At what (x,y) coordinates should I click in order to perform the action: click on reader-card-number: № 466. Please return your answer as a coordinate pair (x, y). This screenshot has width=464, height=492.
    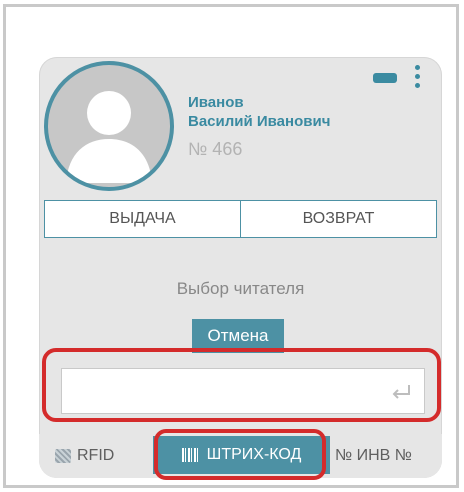
    Looking at the image, I should click on (215, 149).